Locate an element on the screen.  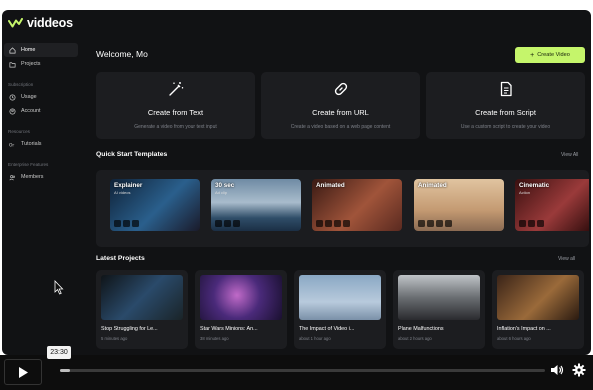
app-logo: viddeos is located at coordinates (40, 23).